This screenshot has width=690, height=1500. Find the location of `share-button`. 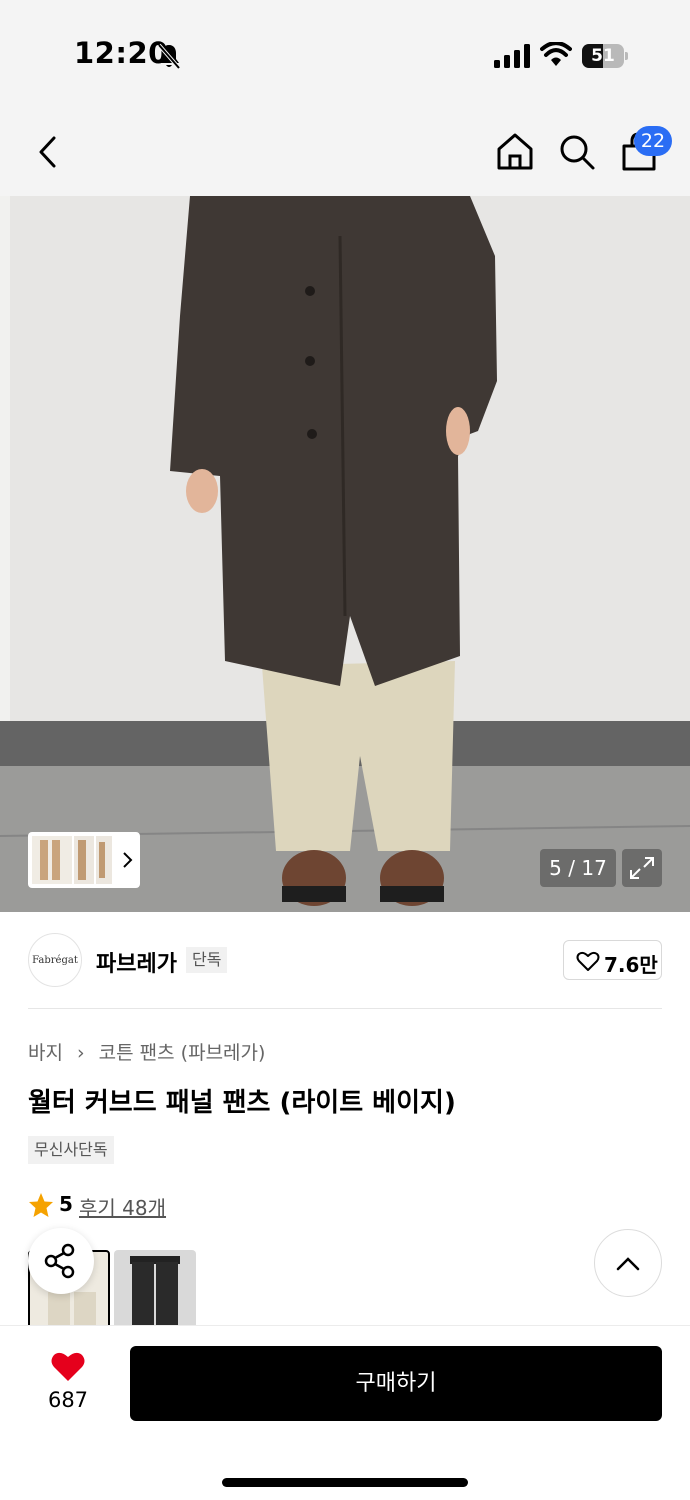

share-button is located at coordinates (61, 1261).